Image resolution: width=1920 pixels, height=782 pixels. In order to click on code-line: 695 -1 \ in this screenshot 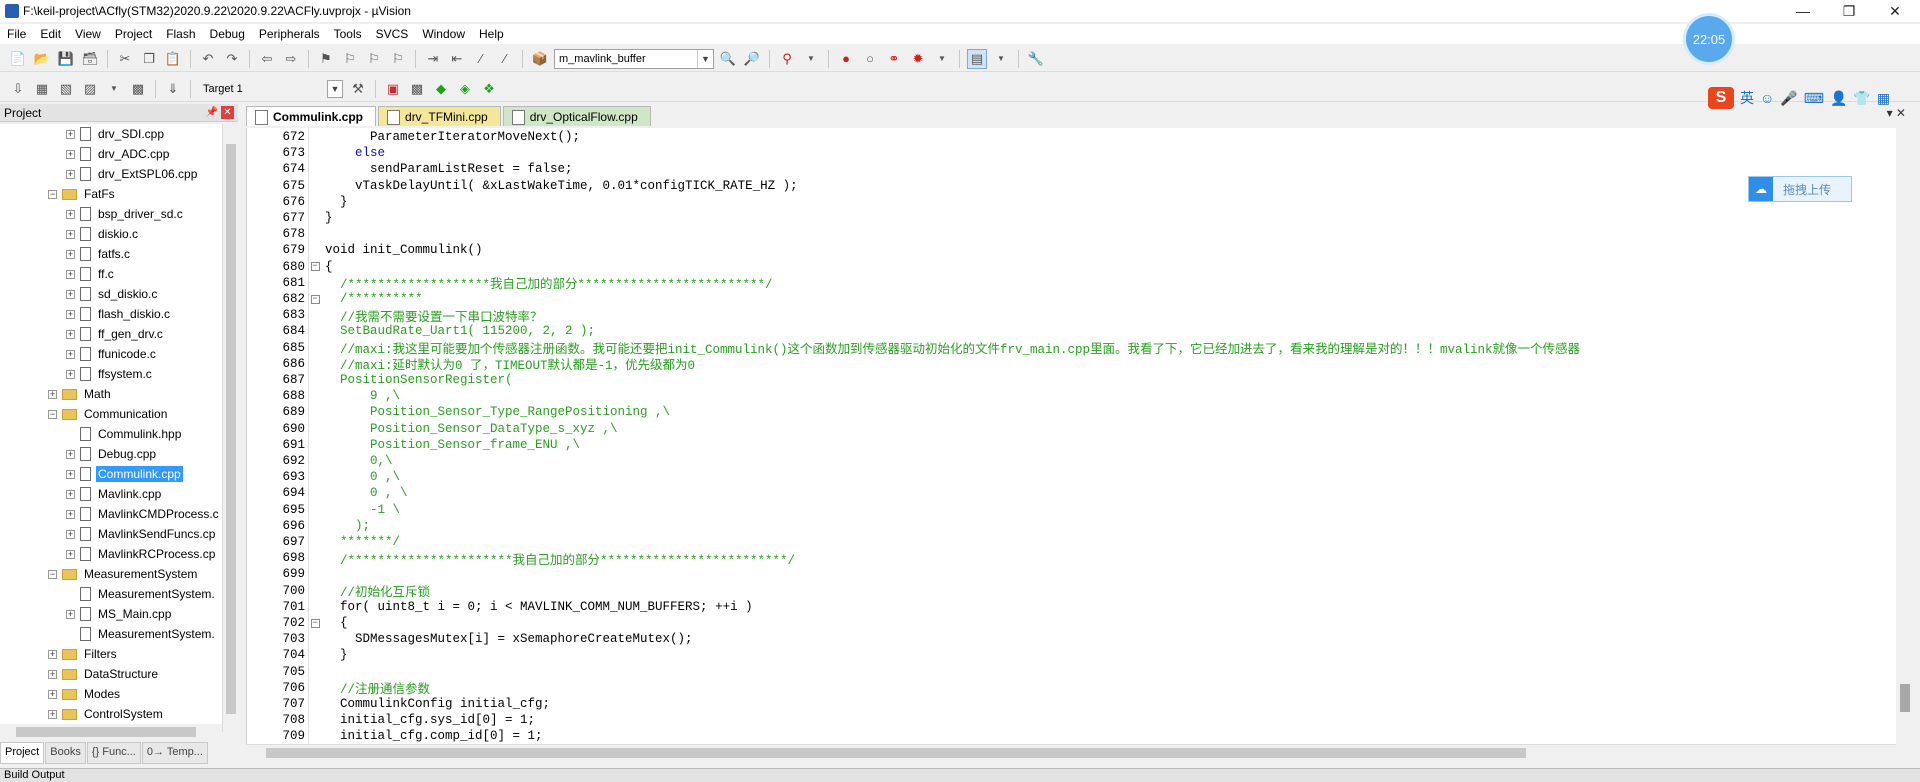, I will do `click(1071, 510)`.